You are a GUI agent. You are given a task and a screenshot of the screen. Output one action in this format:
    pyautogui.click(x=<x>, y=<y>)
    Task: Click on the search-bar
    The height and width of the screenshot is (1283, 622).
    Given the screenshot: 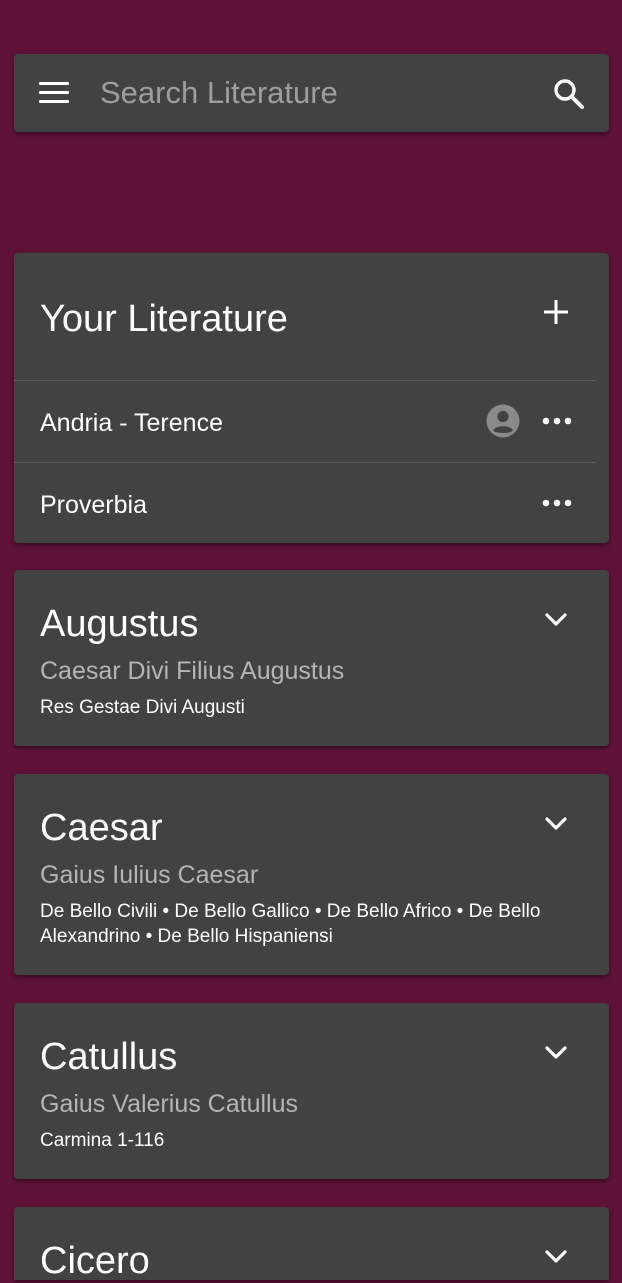 What is the action you would take?
    pyautogui.click(x=311, y=93)
    